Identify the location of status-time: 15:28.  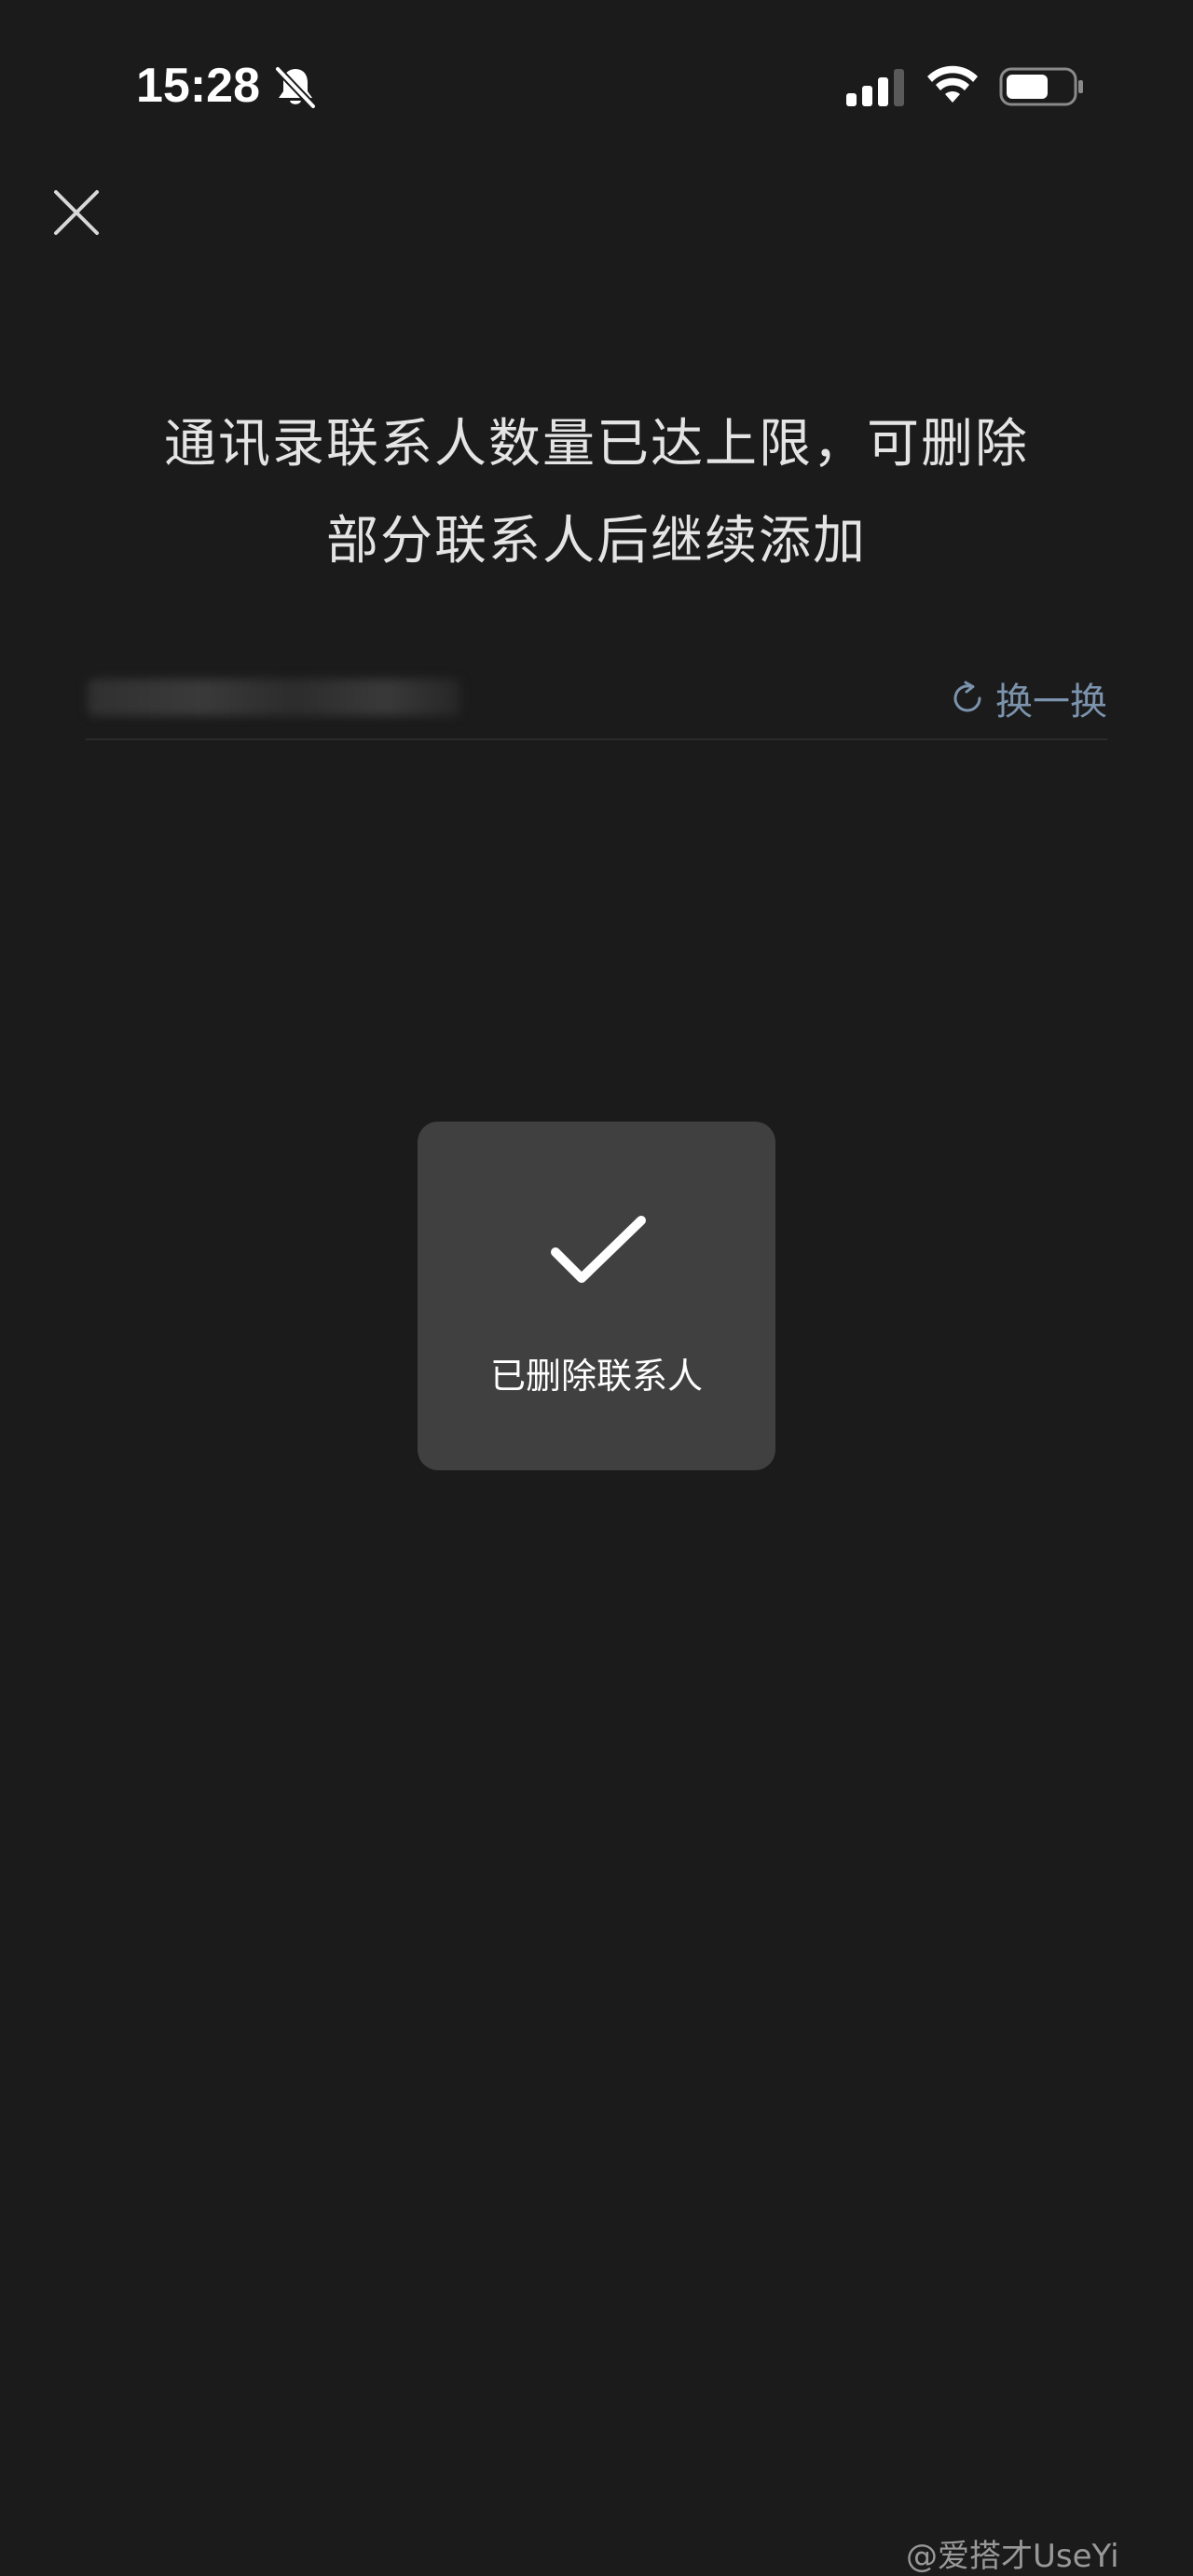
(198, 86).